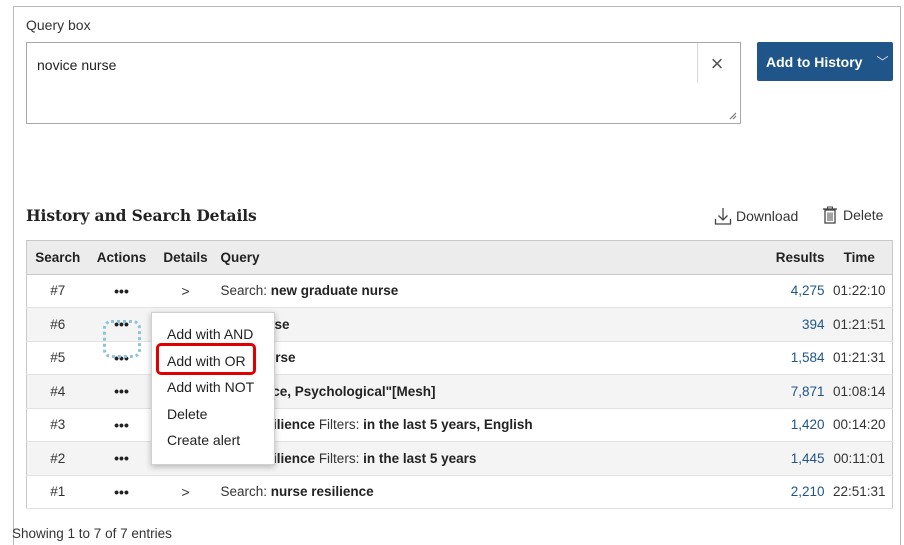 Image resolution: width=904 pixels, height=545 pixels. I want to click on trash-icon, so click(830, 215).